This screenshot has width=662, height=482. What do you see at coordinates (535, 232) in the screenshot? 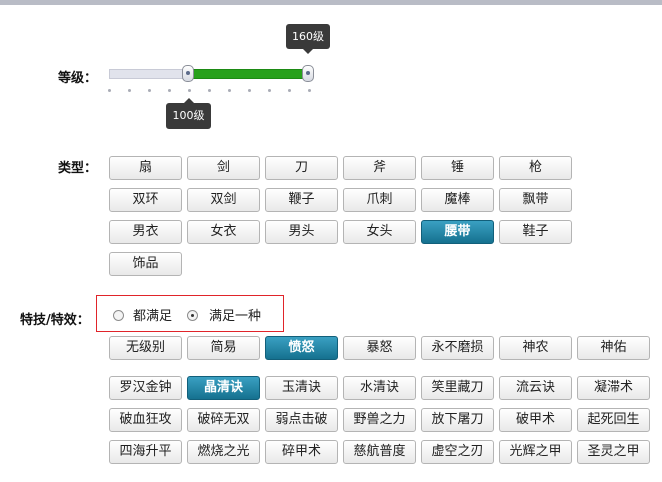
I see `type-button: 鞋子` at bounding box center [535, 232].